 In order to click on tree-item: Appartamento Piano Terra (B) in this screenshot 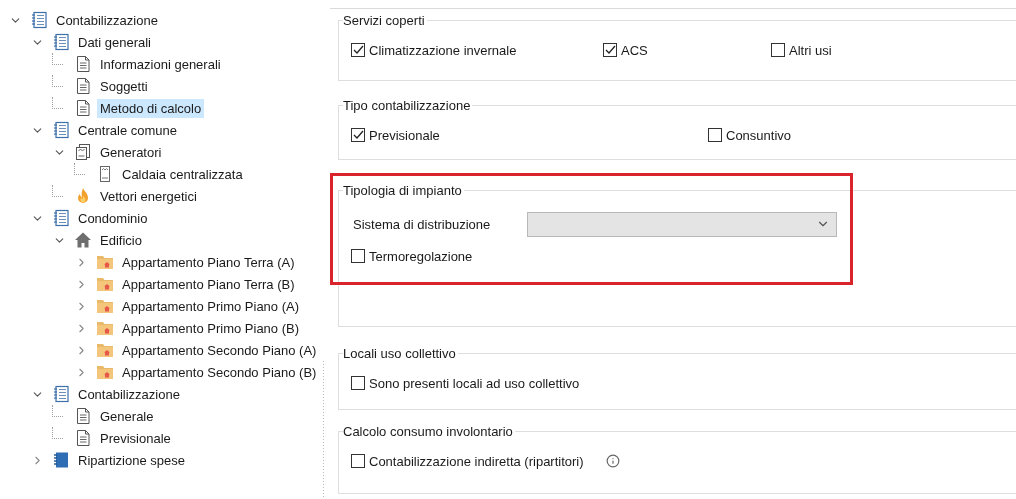, I will do `click(208, 284)`.